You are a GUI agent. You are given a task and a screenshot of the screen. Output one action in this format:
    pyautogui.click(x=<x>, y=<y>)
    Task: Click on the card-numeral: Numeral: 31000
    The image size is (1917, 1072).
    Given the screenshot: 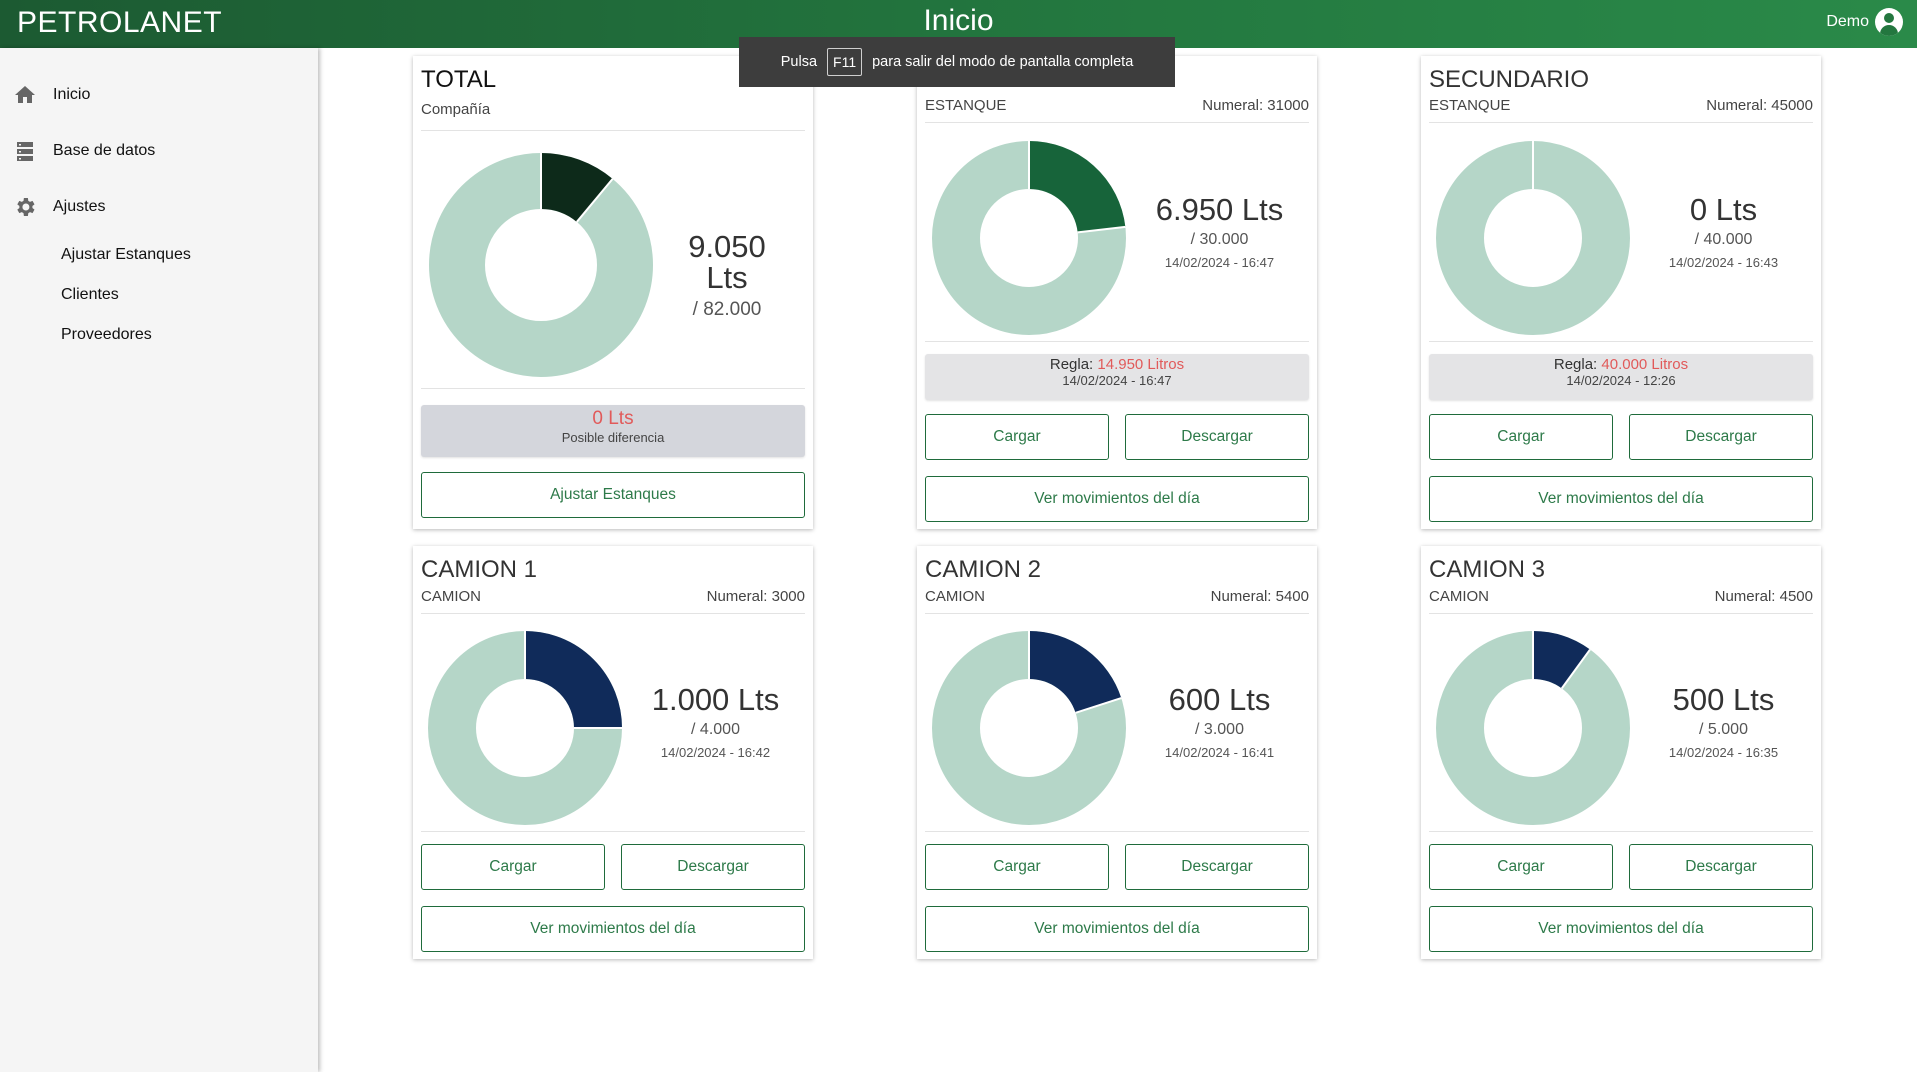 What is the action you would take?
    pyautogui.click(x=1255, y=105)
    